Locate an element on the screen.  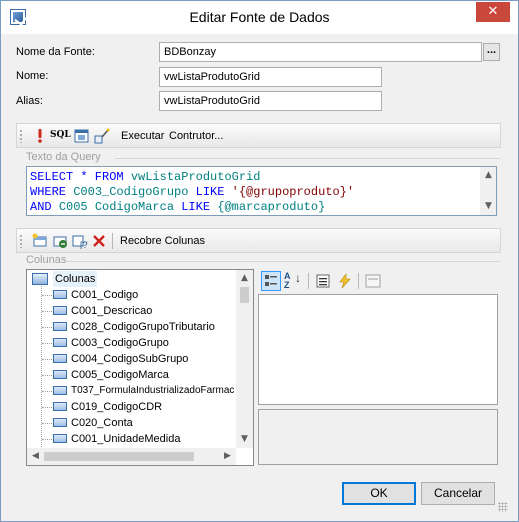
close-button: ✕ is located at coordinates (493, 12).